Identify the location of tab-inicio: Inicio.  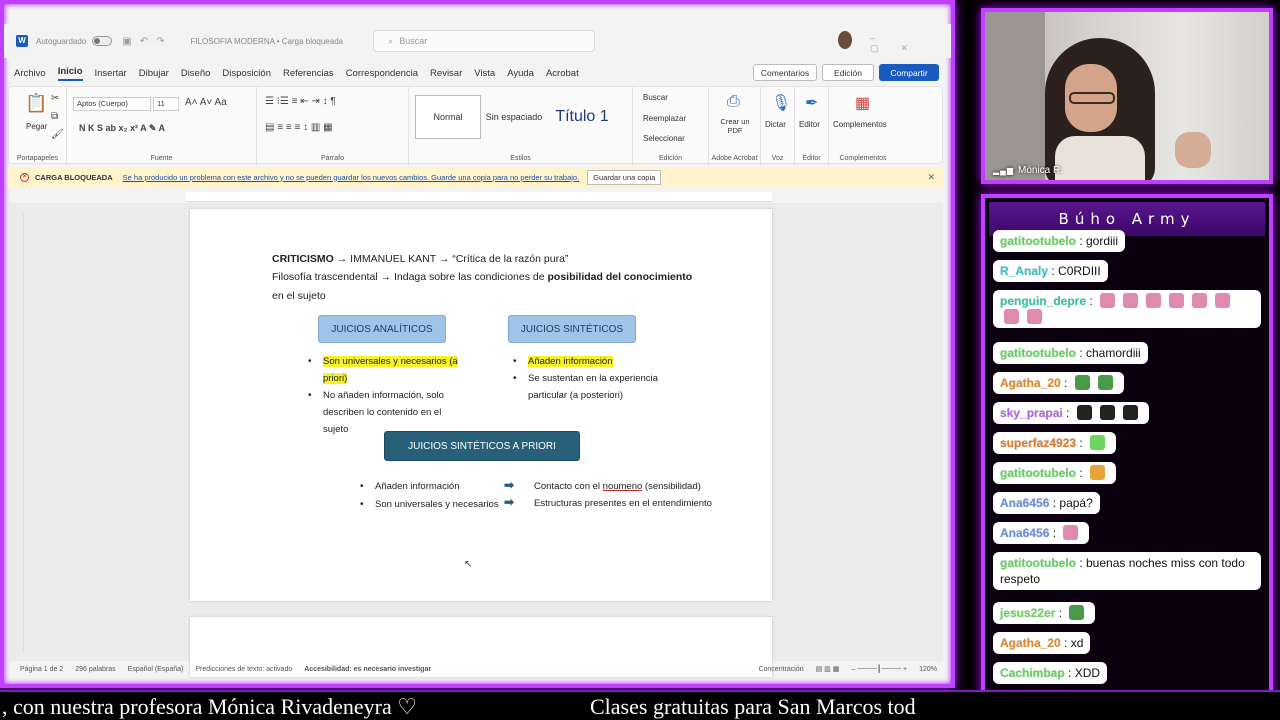
(70, 73).